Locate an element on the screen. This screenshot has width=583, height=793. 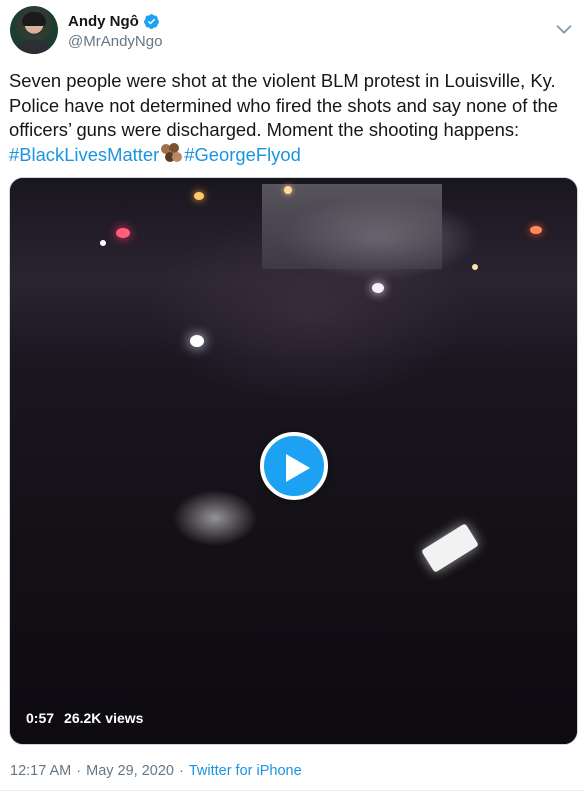
video-views: 26.2K views is located at coordinates (104, 718).